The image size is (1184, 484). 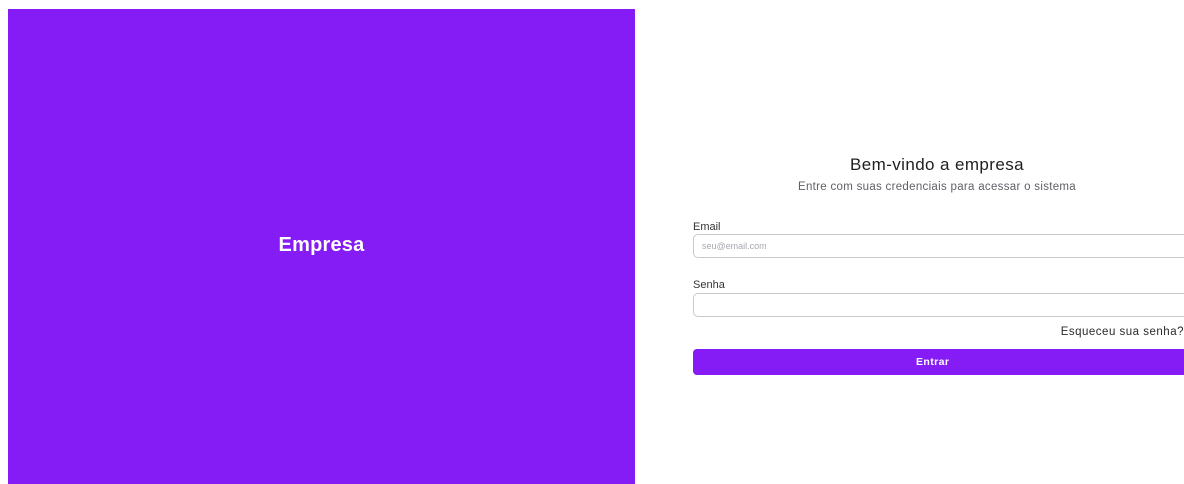 What do you see at coordinates (707, 227) in the screenshot?
I see `email-label: Email` at bounding box center [707, 227].